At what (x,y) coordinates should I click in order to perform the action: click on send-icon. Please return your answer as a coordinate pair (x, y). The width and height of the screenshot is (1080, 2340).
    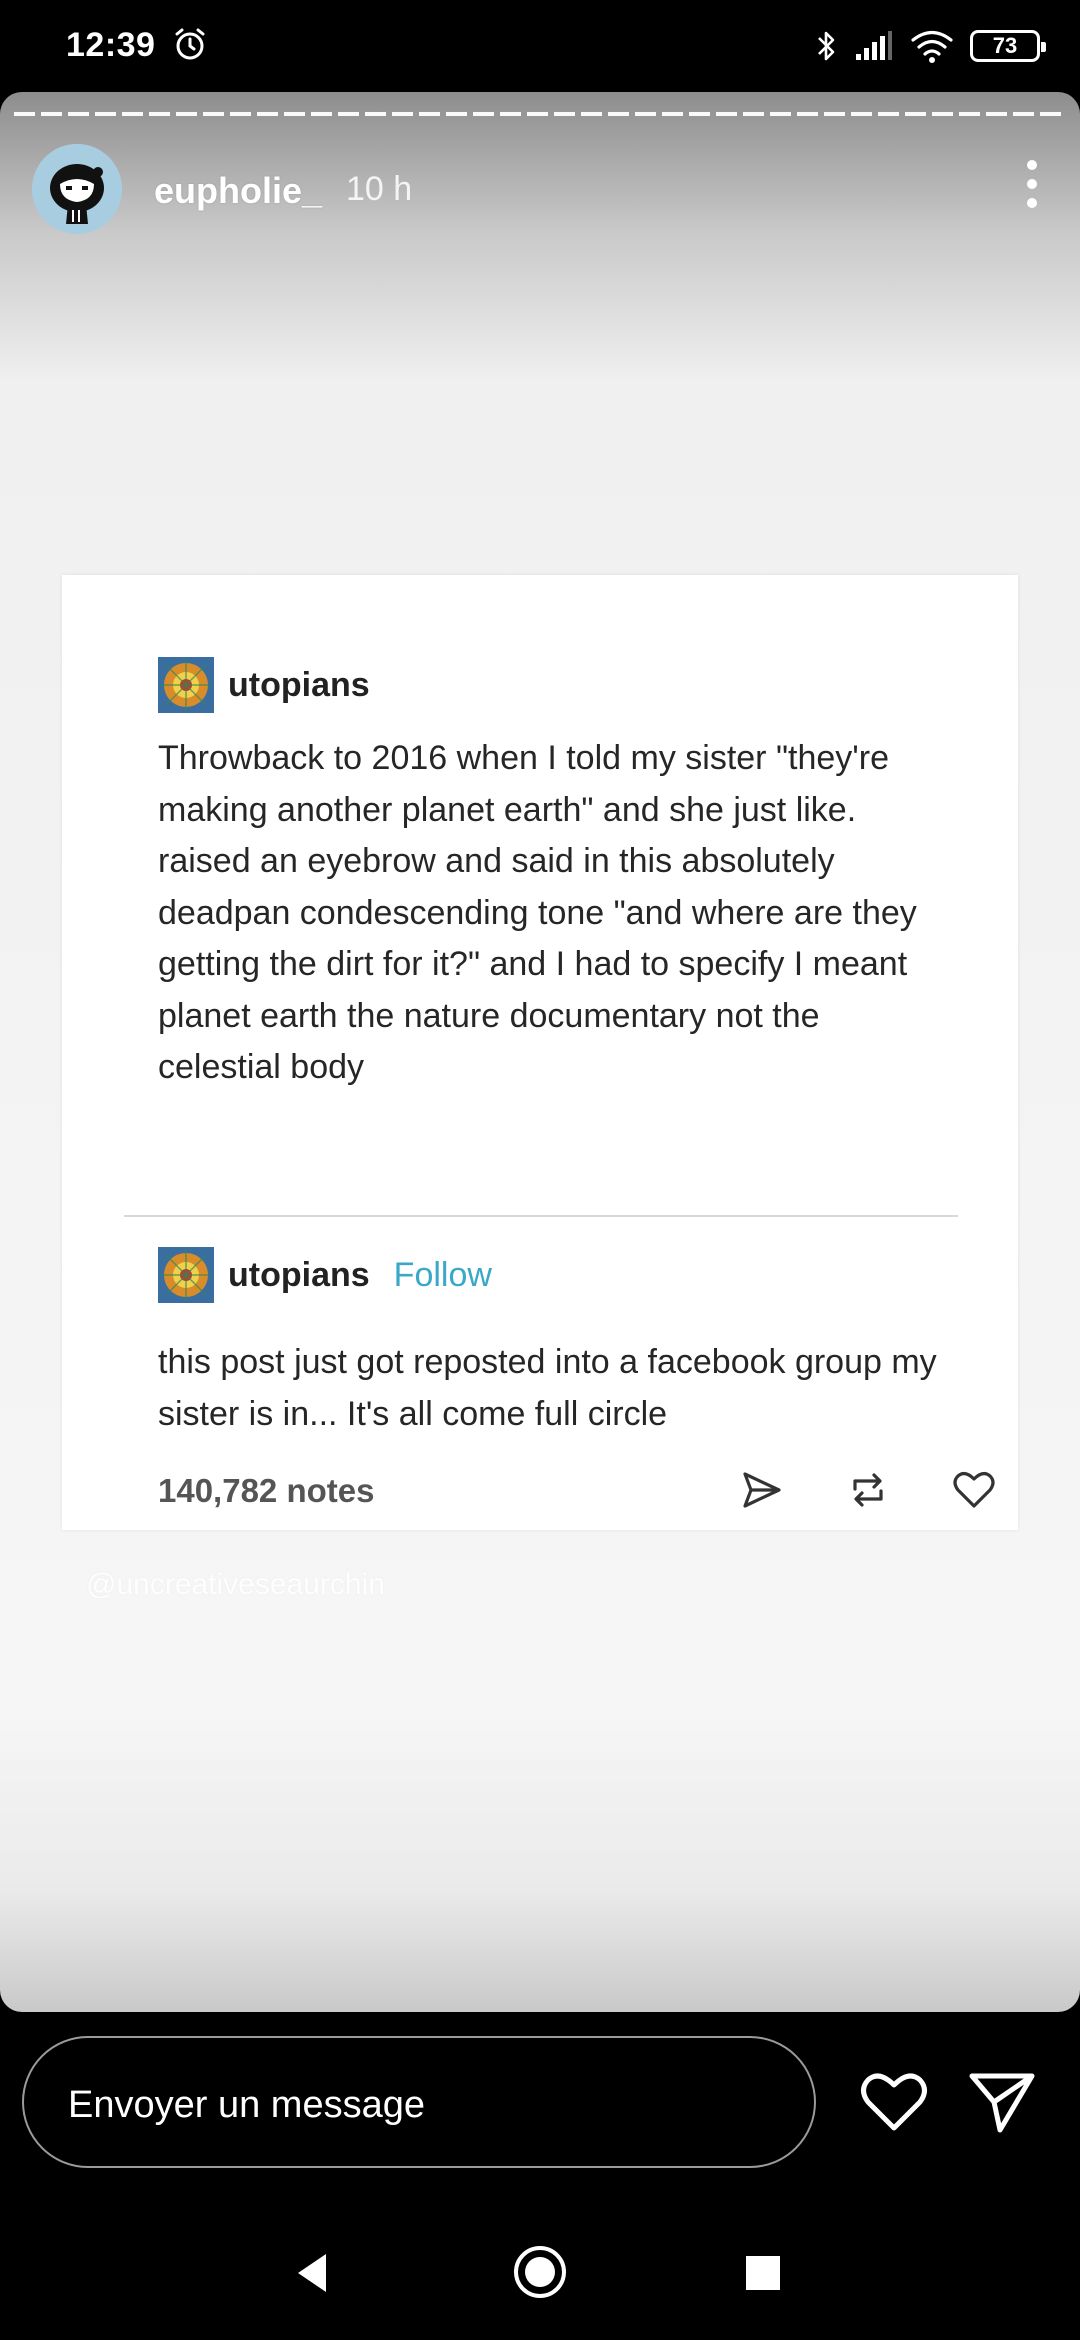
    Looking at the image, I should click on (1002, 2102).